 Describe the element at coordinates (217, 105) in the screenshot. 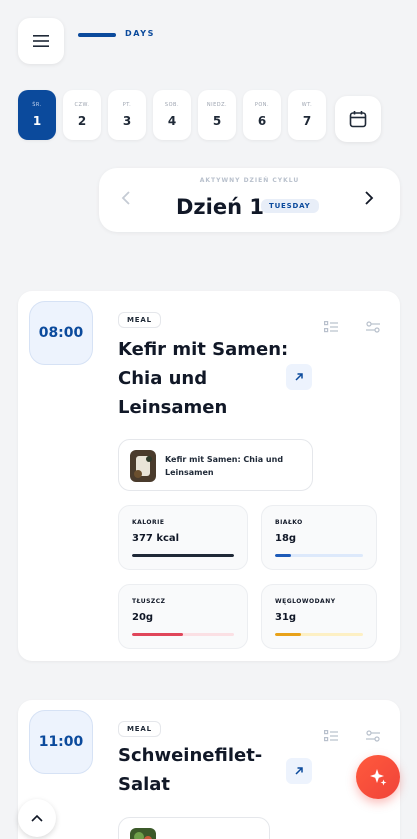

I see `day-name: NIEDZ.` at that location.